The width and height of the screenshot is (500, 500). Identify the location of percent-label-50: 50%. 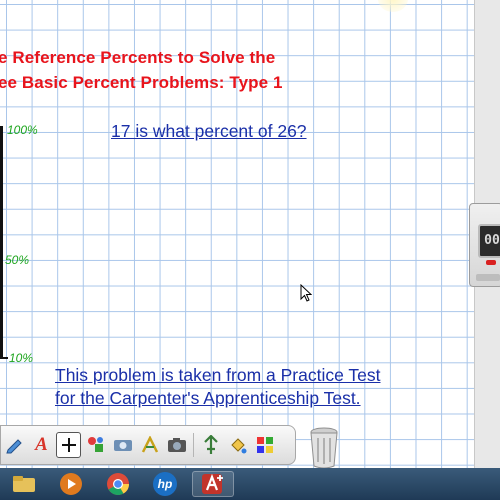
(17, 260).